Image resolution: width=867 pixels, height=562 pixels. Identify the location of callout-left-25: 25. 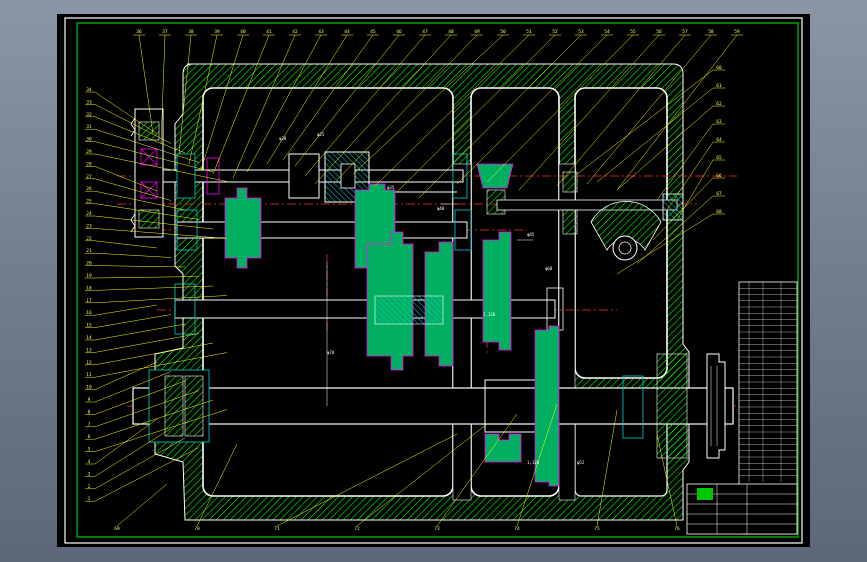
(89, 202).